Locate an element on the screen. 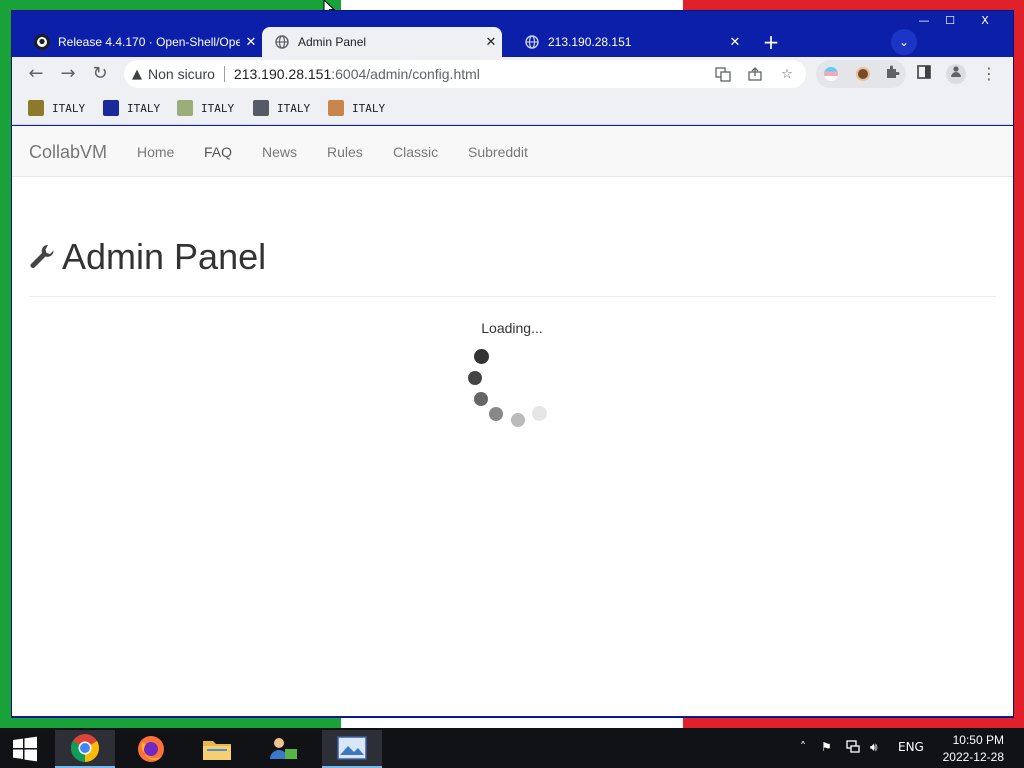 The image size is (1024, 768). reload-button: ↻ is located at coordinates (100, 74).